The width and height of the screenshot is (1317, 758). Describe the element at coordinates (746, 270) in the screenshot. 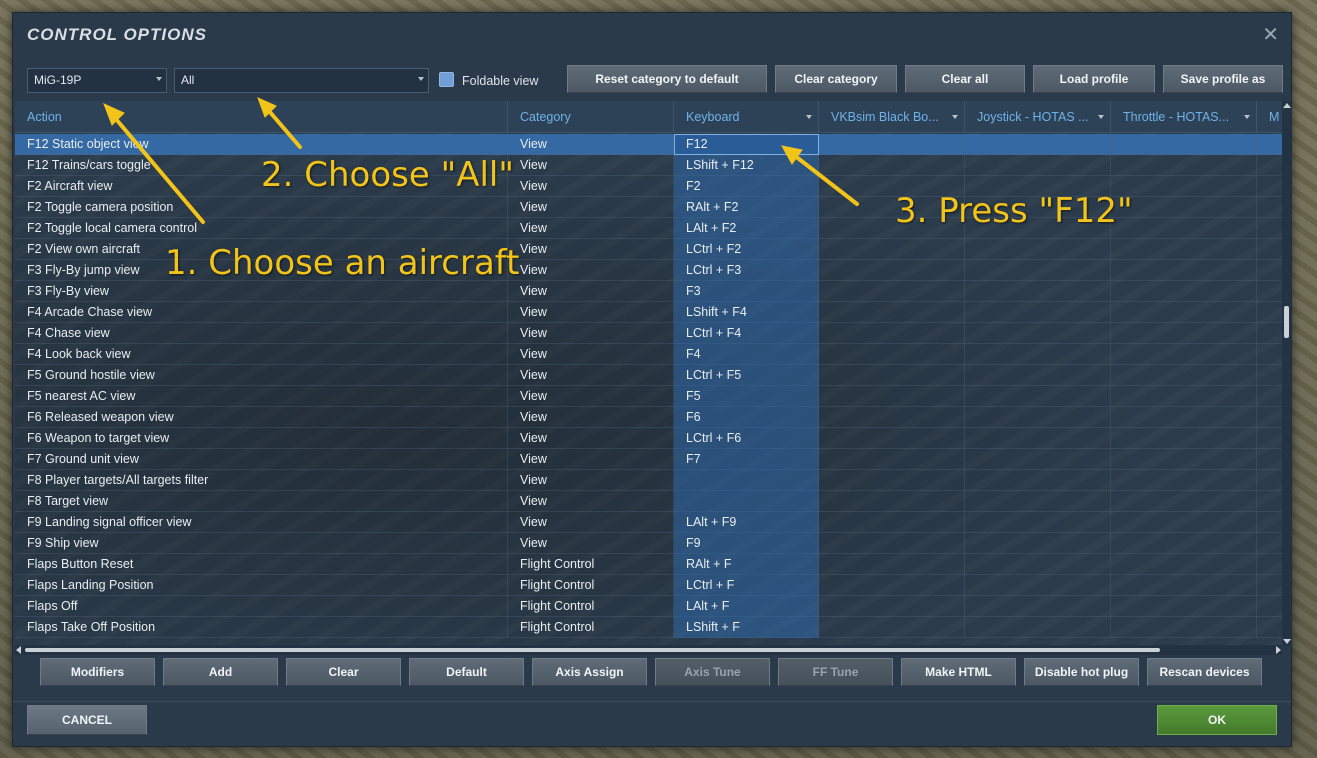

I see `keyboard-binding-cell: LCtrl + F3` at that location.